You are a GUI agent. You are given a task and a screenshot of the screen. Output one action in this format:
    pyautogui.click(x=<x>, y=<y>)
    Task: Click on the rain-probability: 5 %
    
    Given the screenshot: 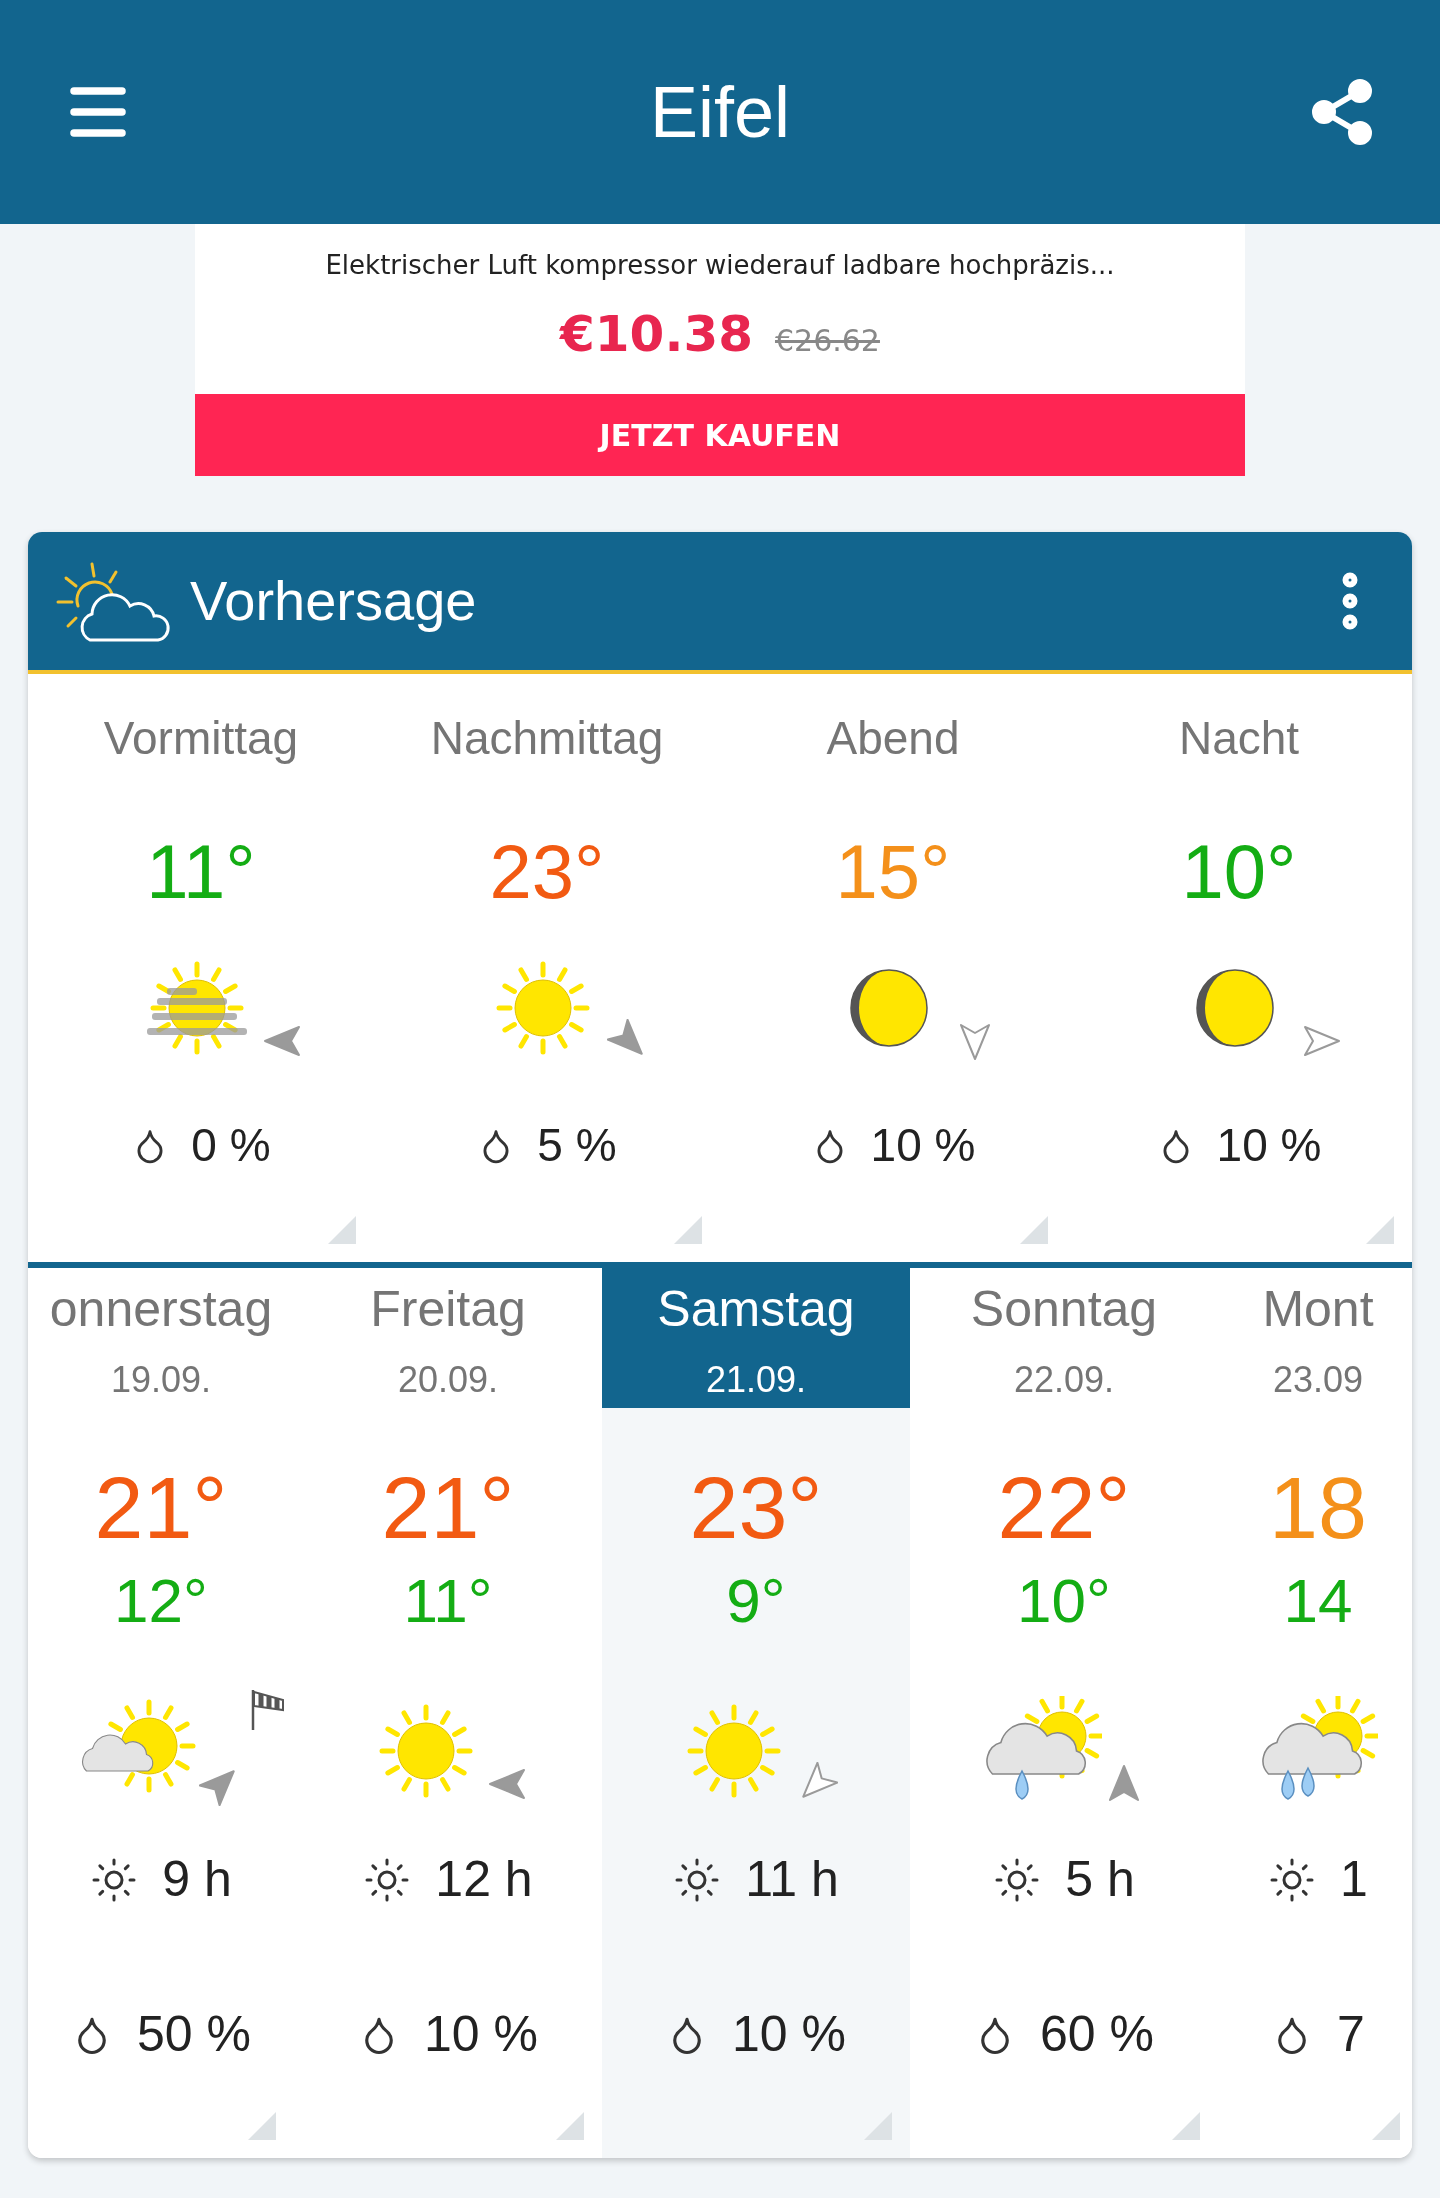 What is the action you would take?
    pyautogui.click(x=577, y=1145)
    